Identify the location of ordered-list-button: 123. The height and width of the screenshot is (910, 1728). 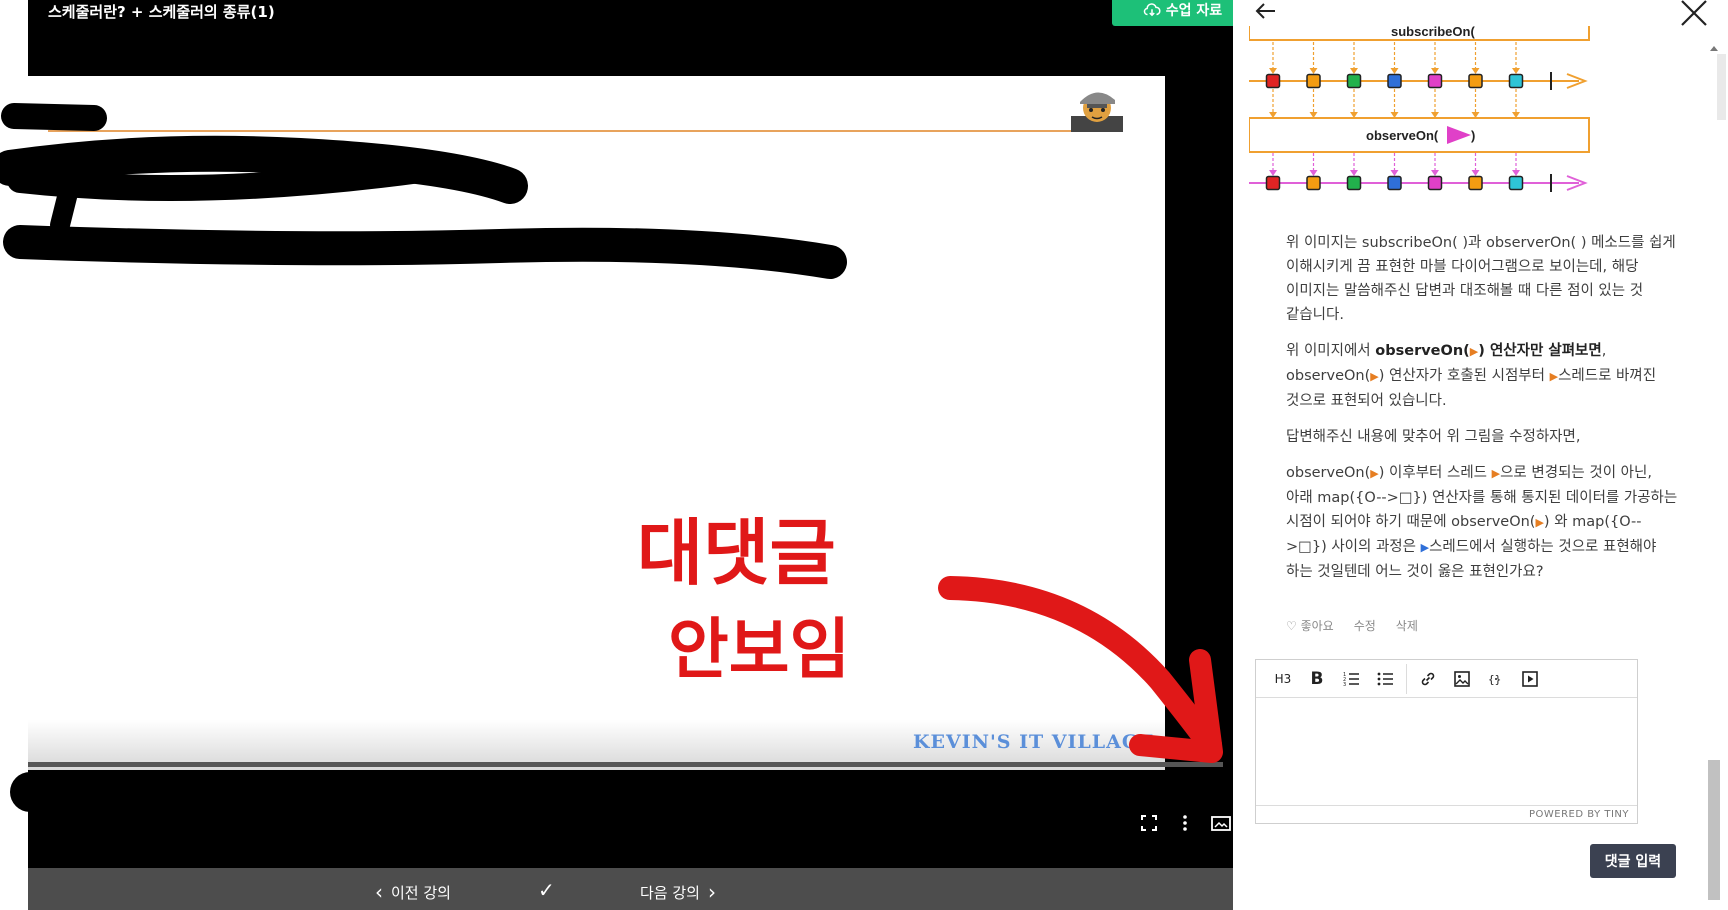
(1351, 679).